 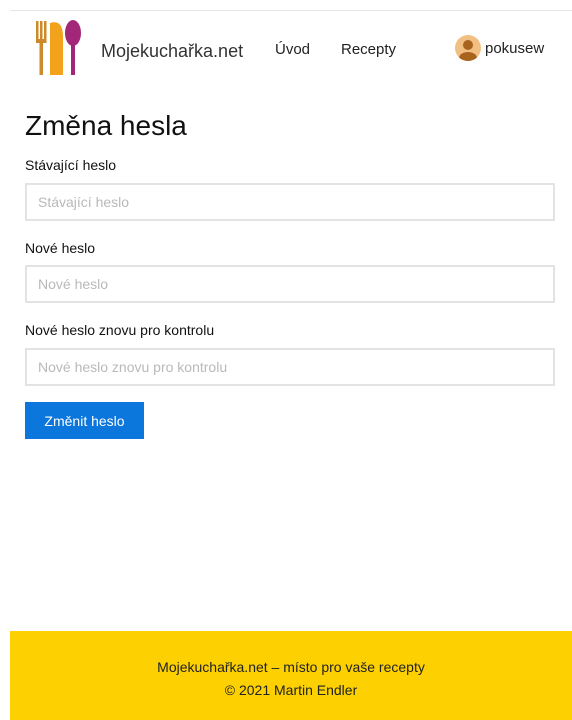 I want to click on change-password-button: Změnit heslo, so click(x=84, y=420).